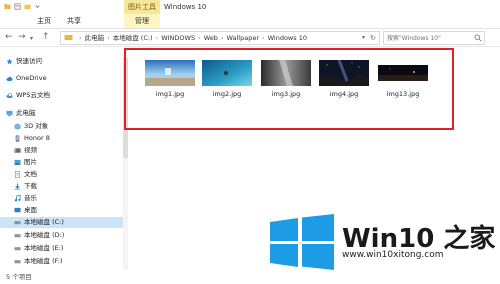  What do you see at coordinates (31, 39) in the screenshot?
I see `recent-locations-icon: ▾` at bounding box center [31, 39].